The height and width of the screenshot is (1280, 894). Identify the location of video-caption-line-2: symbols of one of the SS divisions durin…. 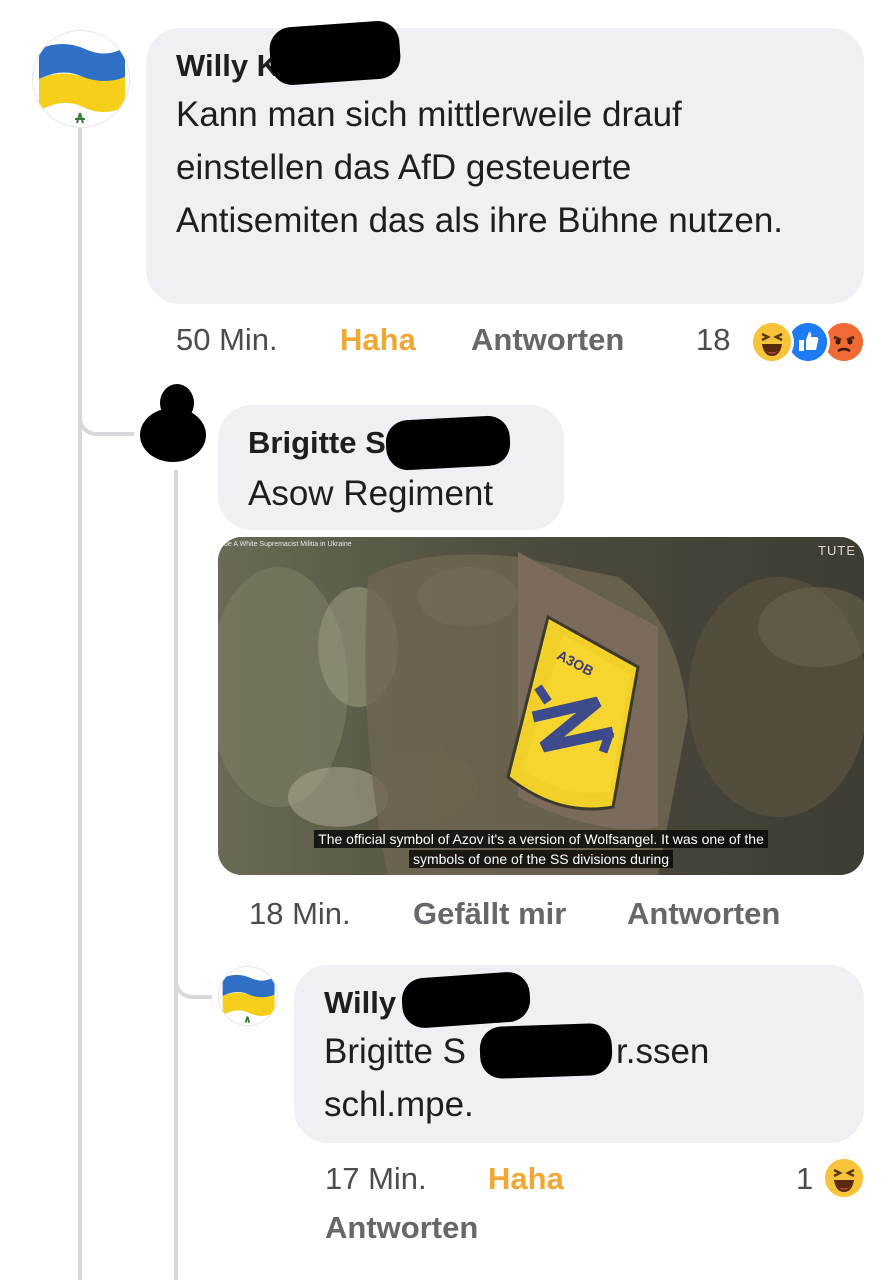
(541, 859).